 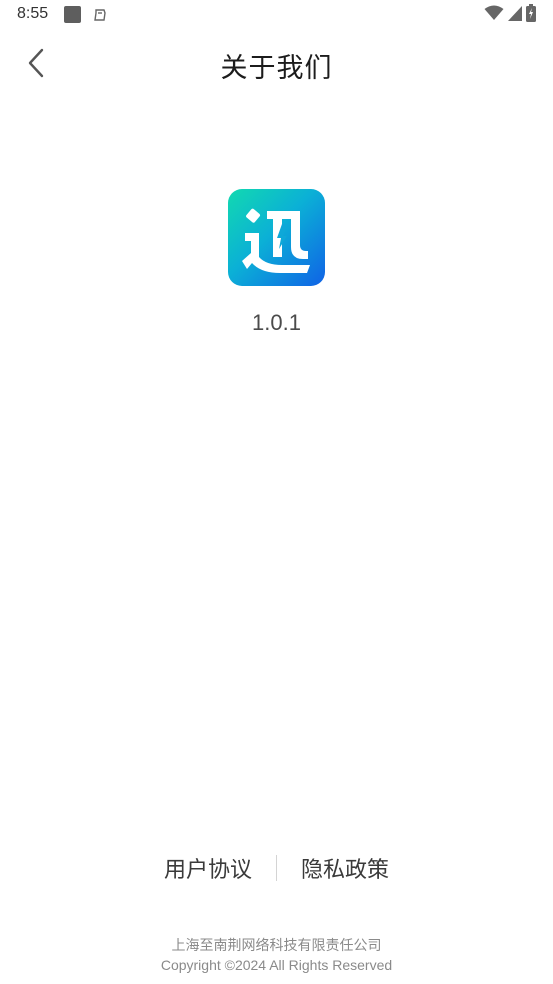 I want to click on page-title: 关于我们, so click(x=276, y=68).